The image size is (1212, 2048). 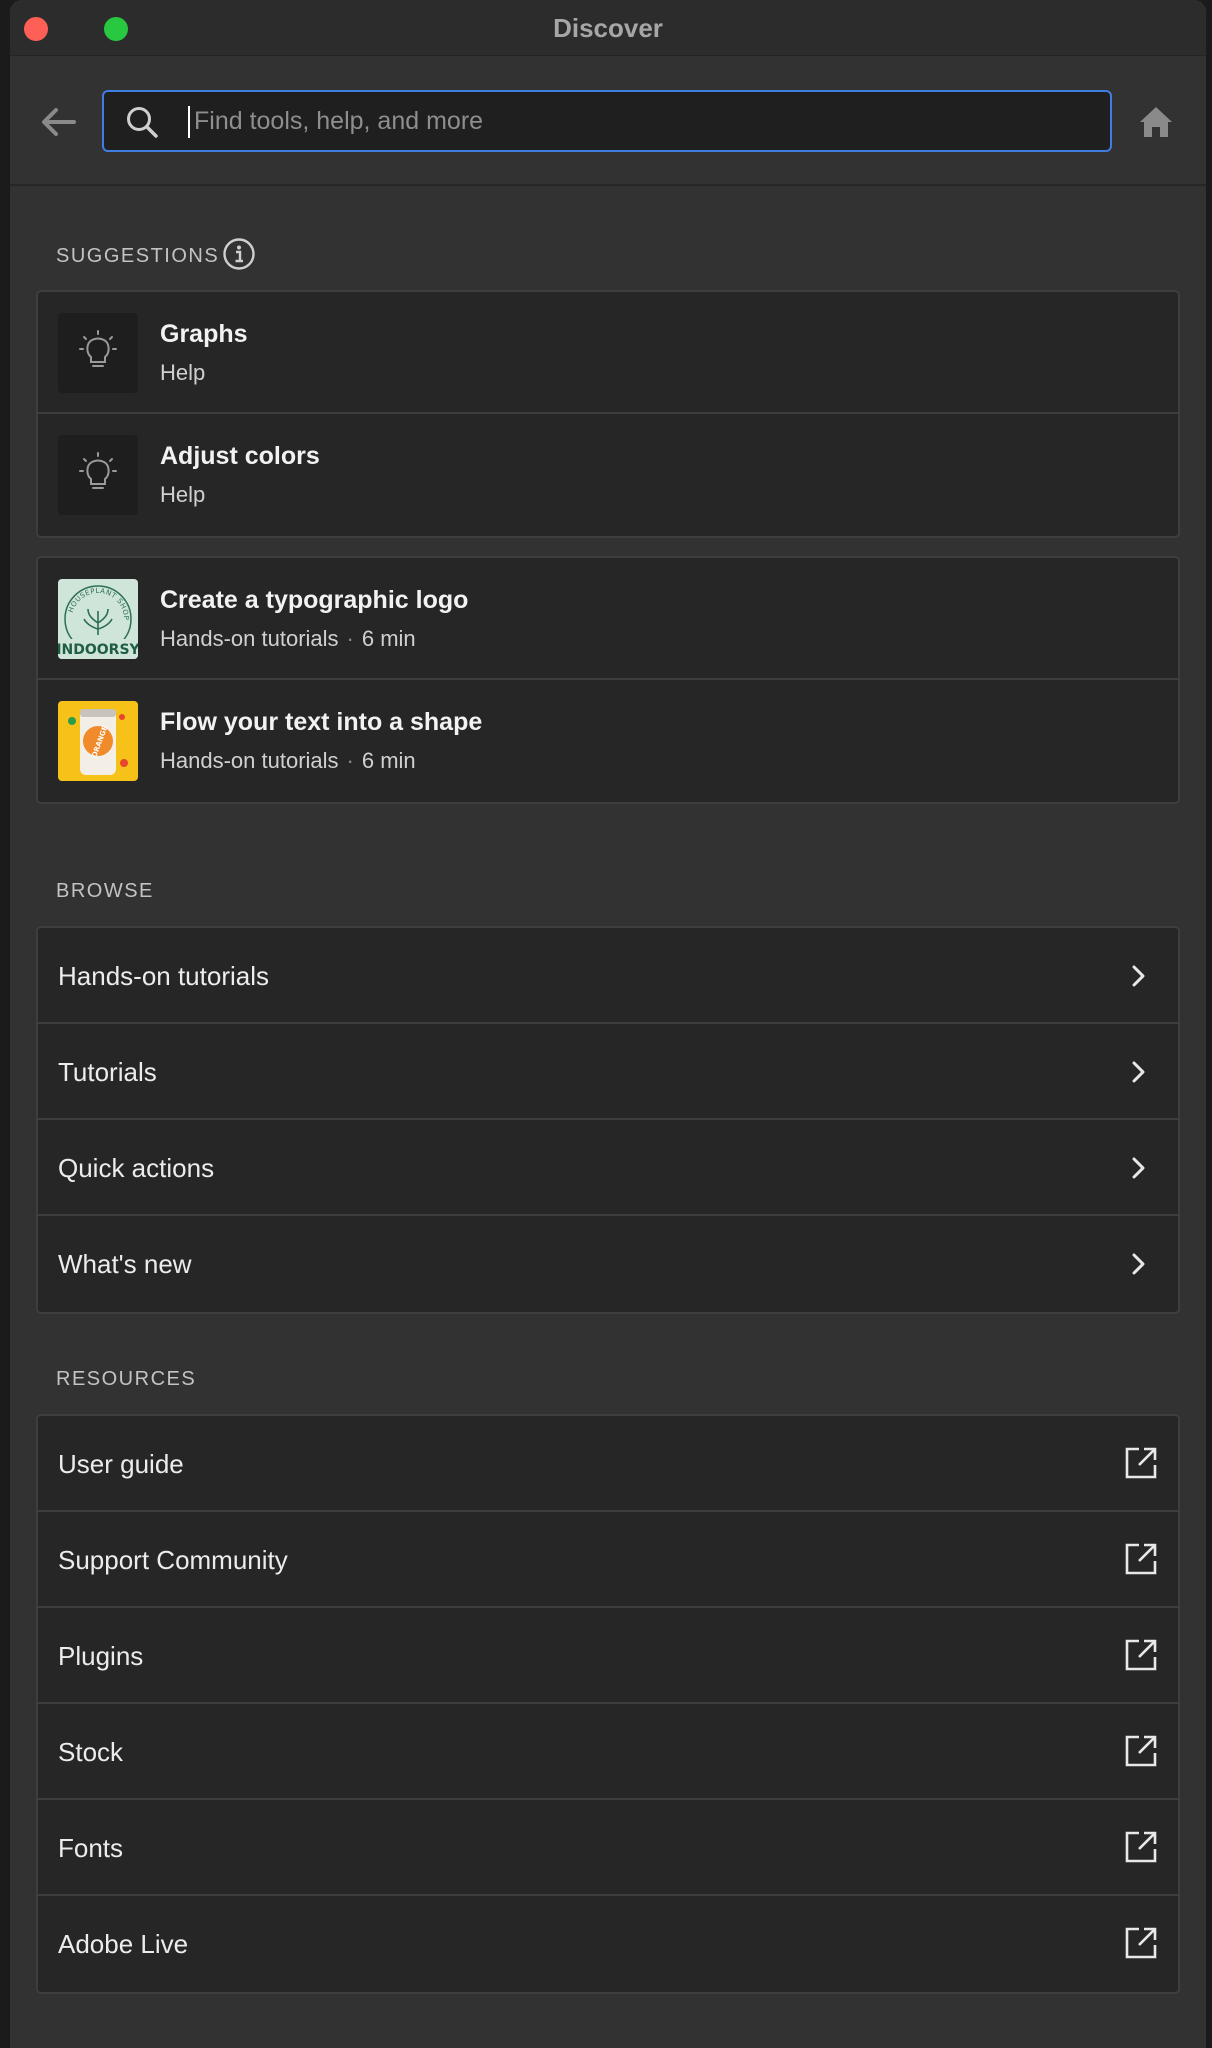 I want to click on home-button, so click(x=1156, y=122).